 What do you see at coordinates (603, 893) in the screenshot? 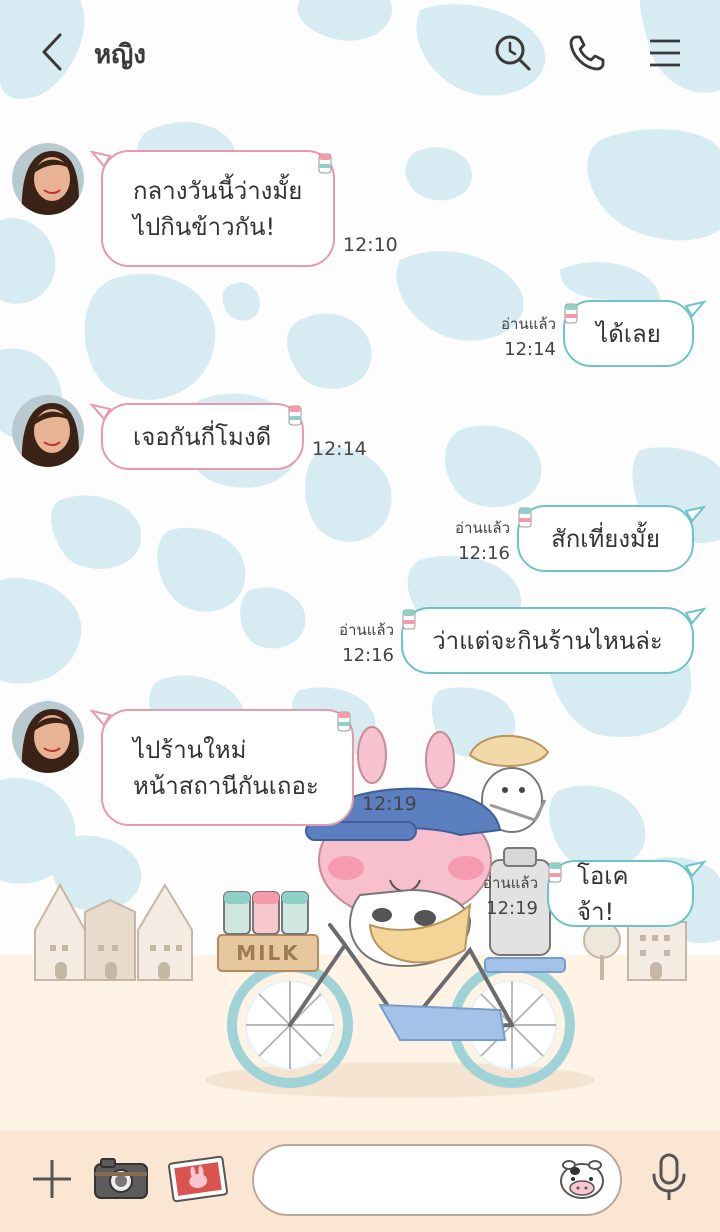
I see `message-text: โอเคจ้า!` at bounding box center [603, 893].